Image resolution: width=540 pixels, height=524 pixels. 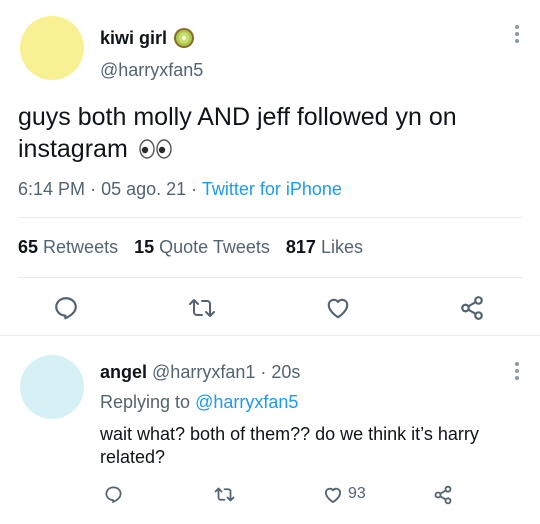 What do you see at coordinates (123, 372) in the screenshot?
I see `reply-author-name: angel` at bounding box center [123, 372].